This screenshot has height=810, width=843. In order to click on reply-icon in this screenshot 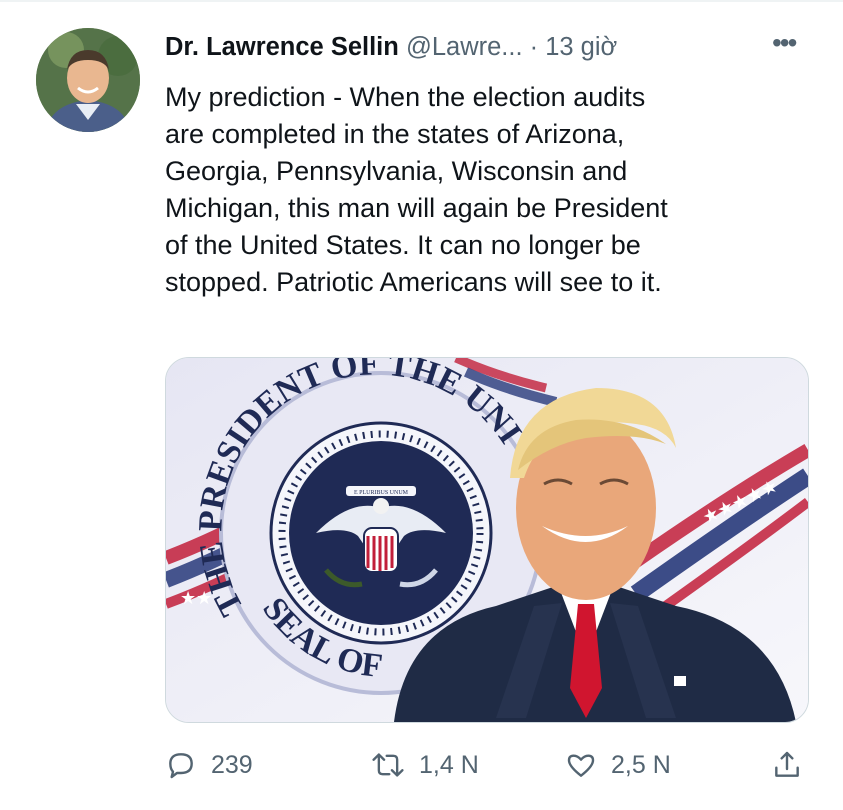, I will do `click(181, 766)`.